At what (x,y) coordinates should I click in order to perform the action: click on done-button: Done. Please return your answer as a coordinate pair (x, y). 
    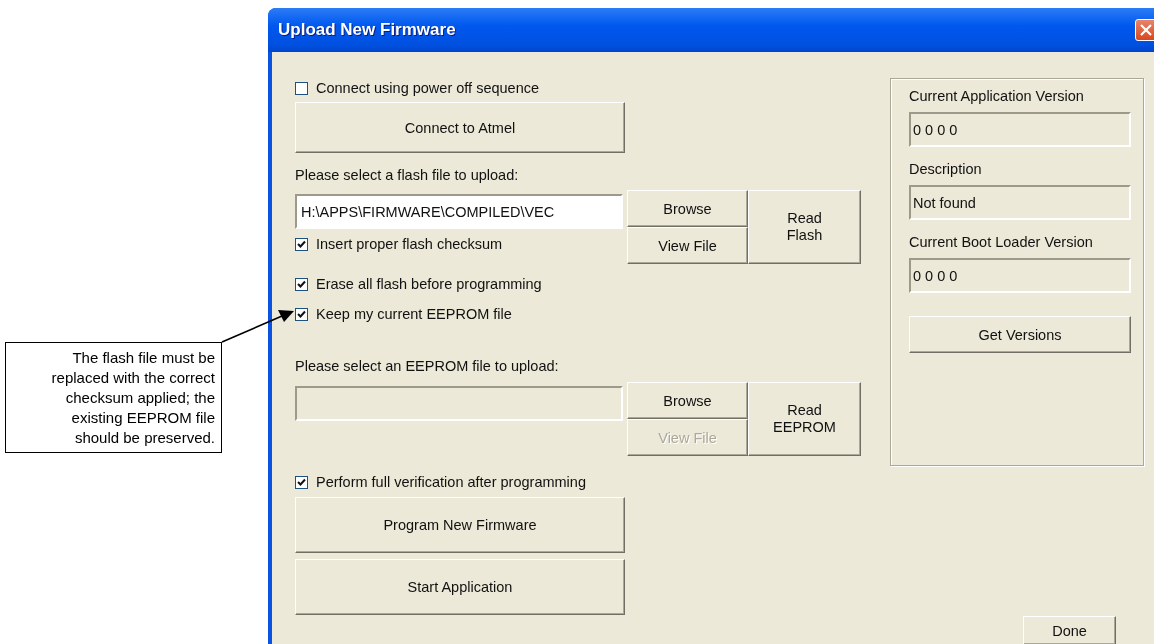
    Looking at the image, I should click on (1069, 630).